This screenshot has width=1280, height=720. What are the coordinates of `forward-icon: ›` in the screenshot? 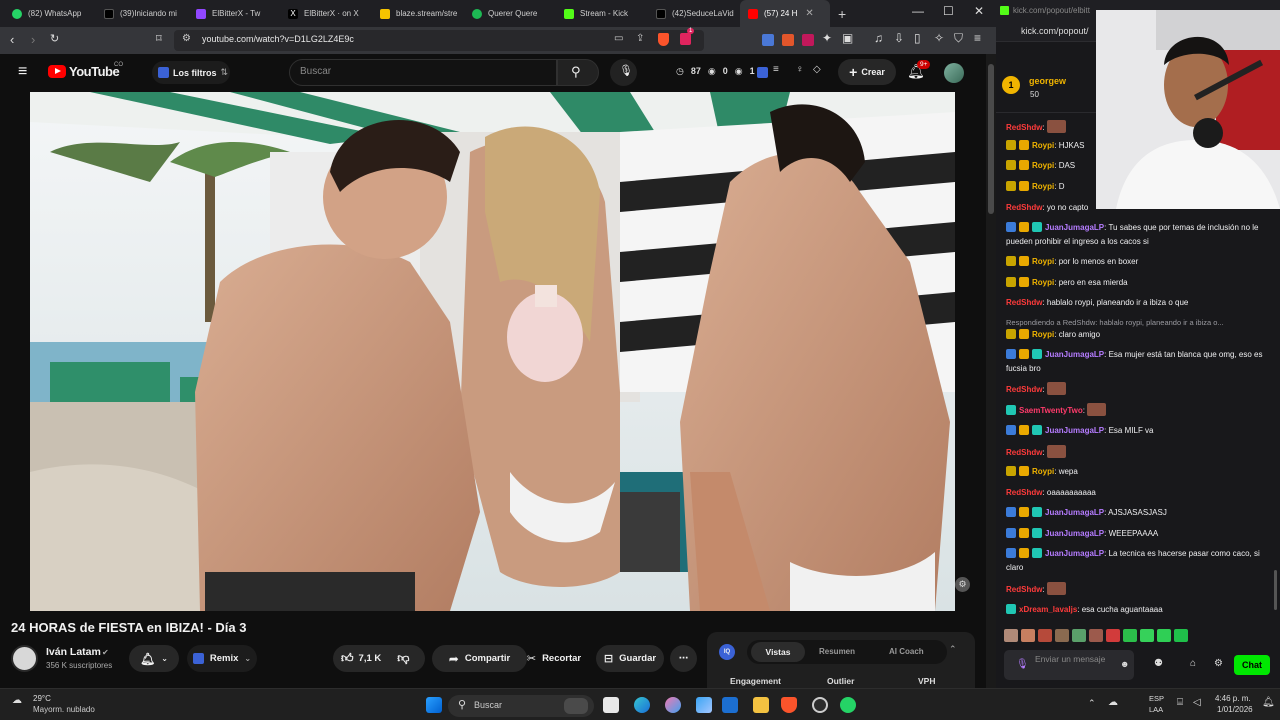 It's located at (33, 39).